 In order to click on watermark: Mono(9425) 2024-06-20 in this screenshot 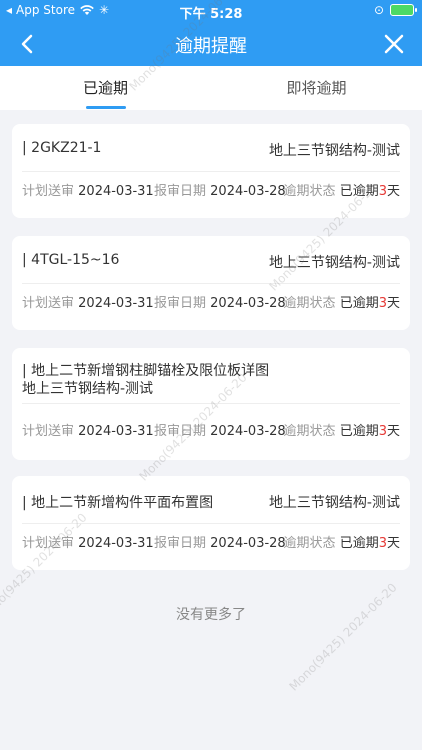, I will do `click(343, 637)`.